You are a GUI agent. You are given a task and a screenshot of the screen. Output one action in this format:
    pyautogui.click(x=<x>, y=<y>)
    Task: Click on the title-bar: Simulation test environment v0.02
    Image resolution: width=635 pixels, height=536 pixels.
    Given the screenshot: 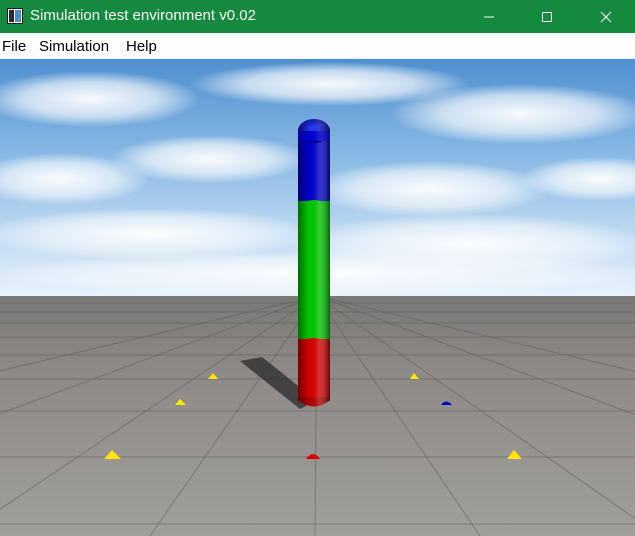 What is the action you would take?
    pyautogui.click(x=317, y=16)
    